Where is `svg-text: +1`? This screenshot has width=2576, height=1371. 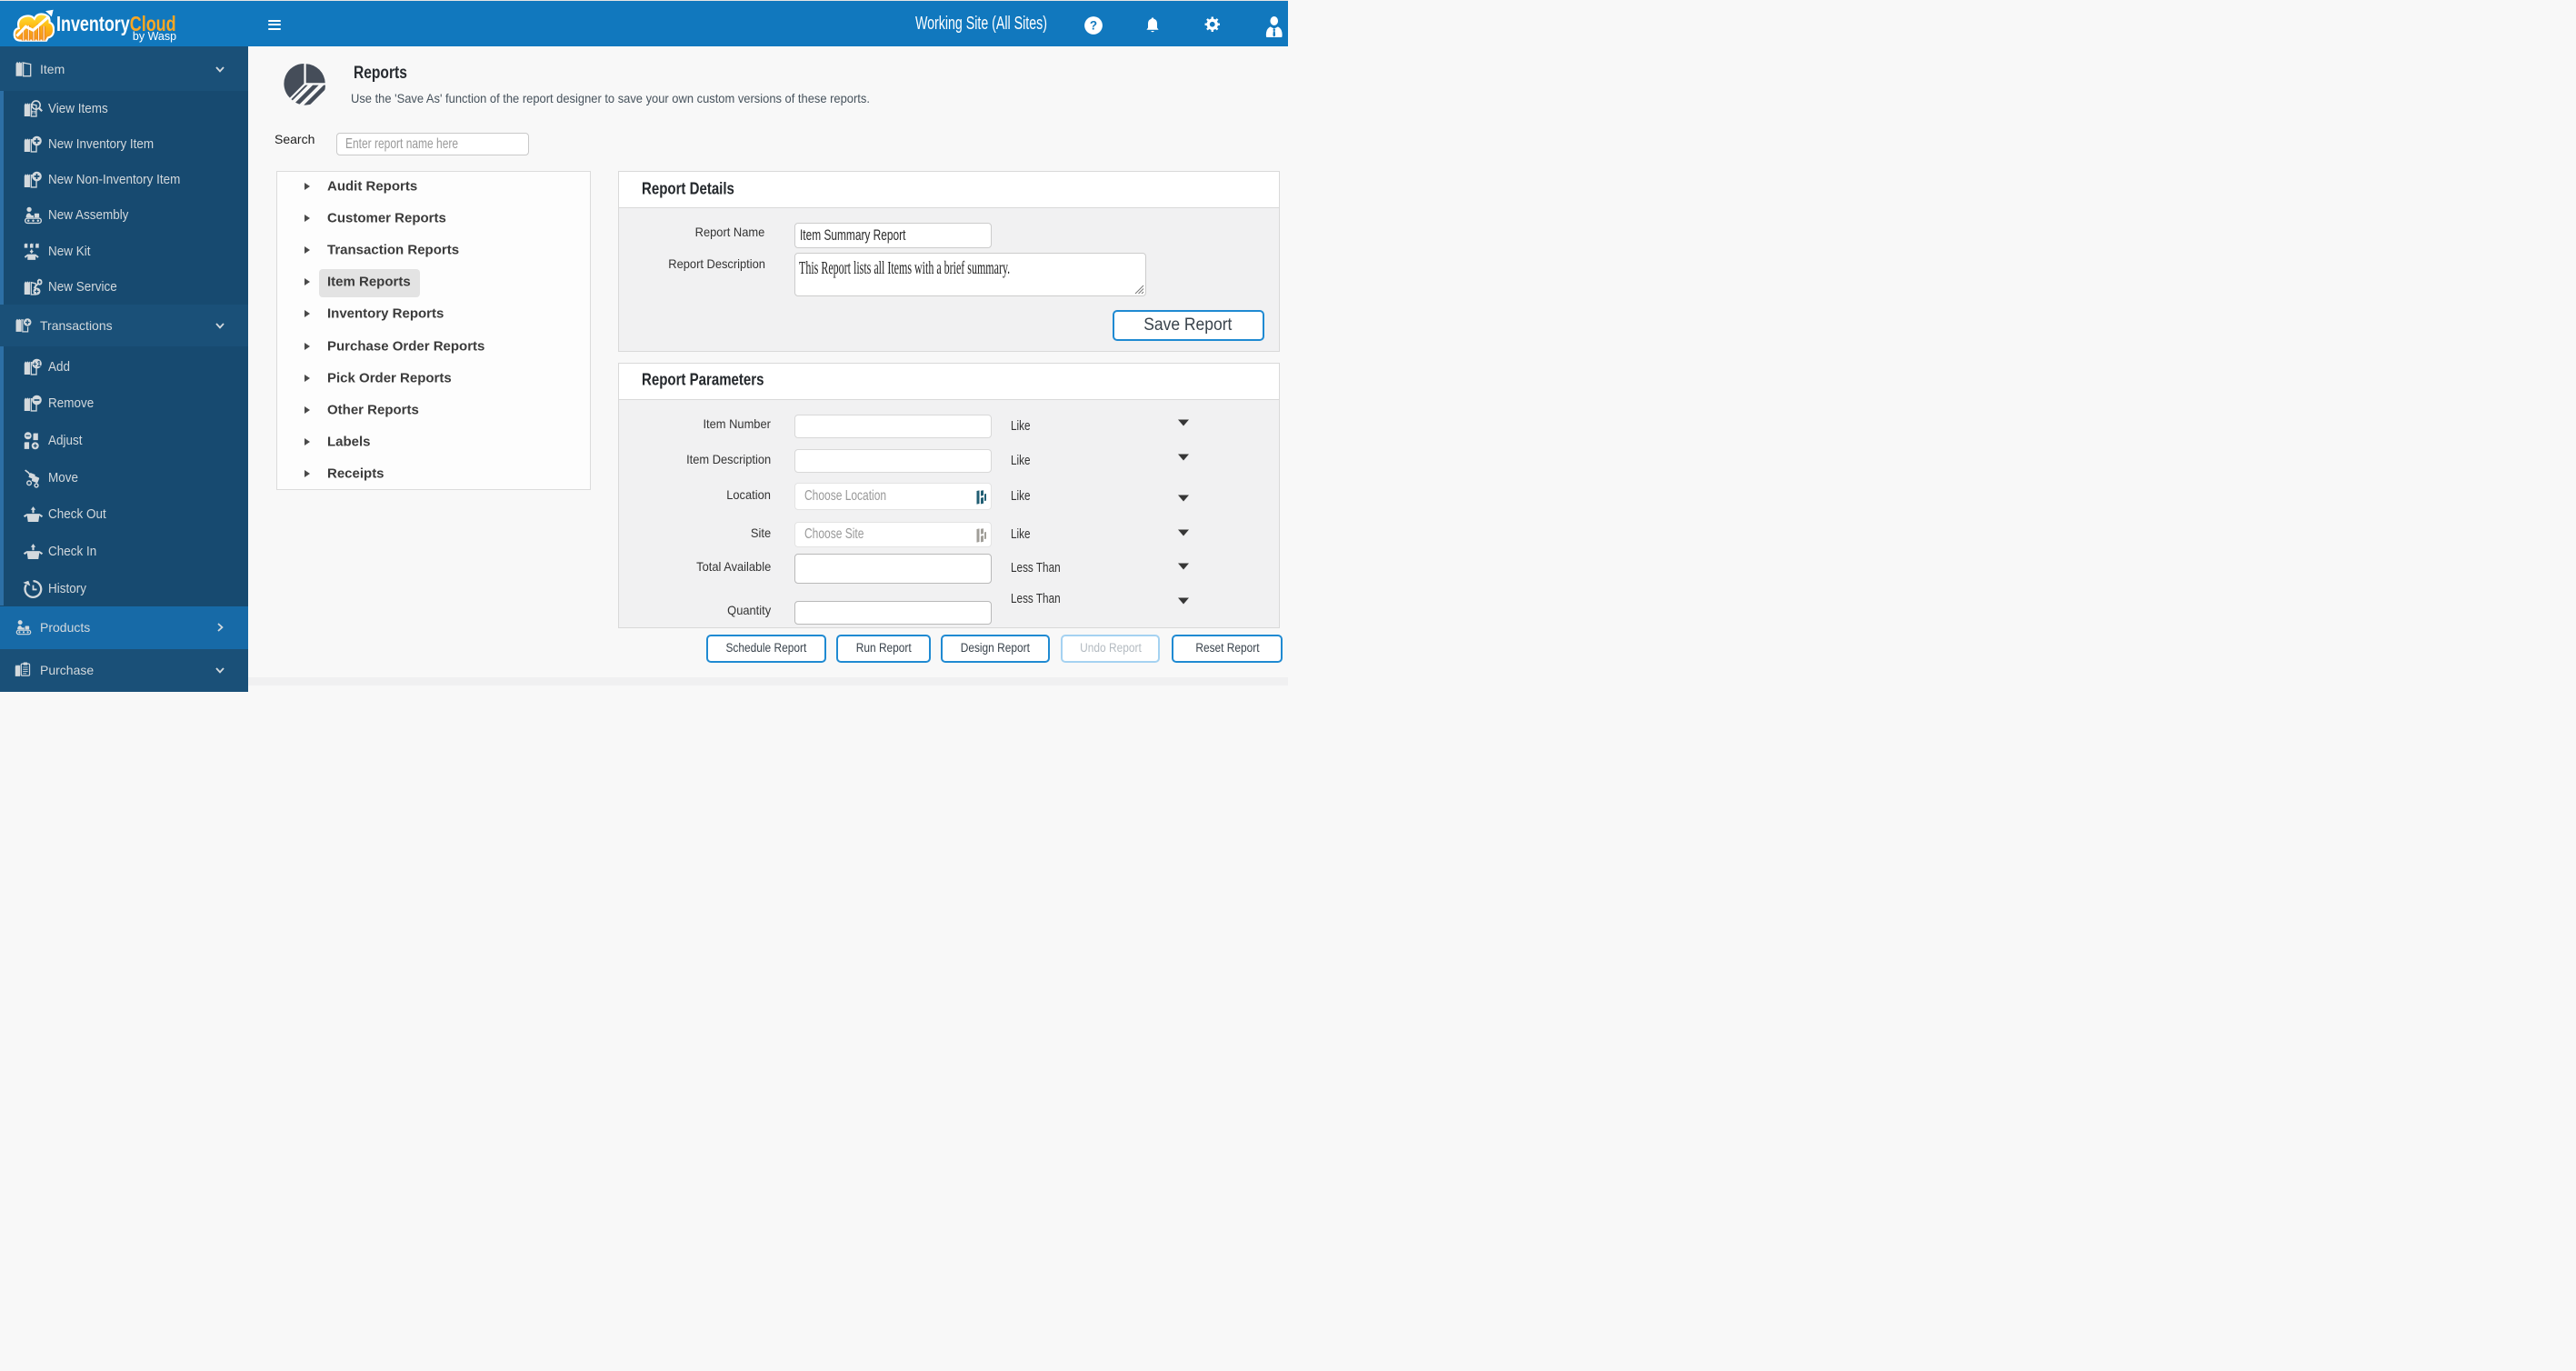 svg-text: +1 is located at coordinates (36, 363).